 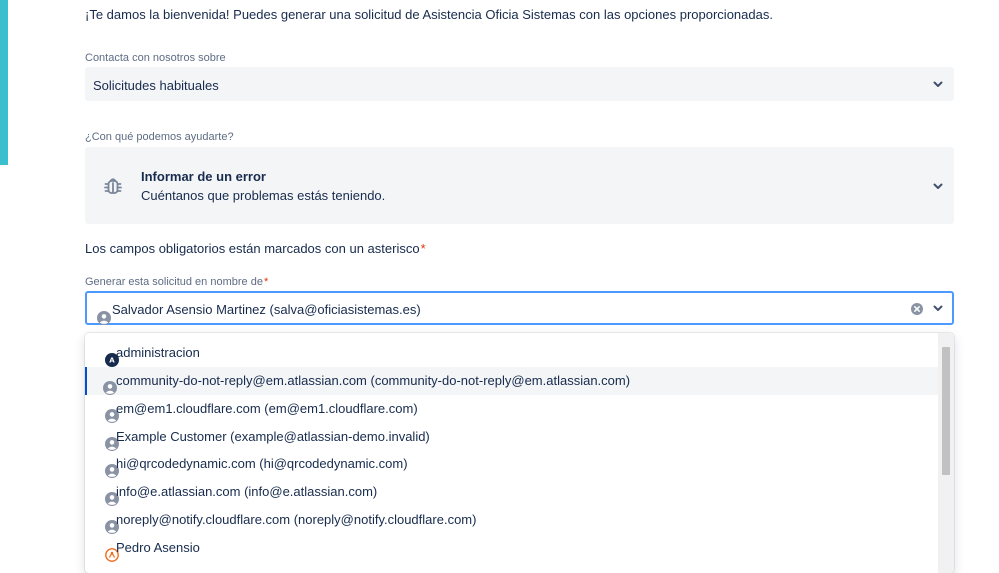 I want to click on contact-select-value: Solicitudes habituales, so click(x=156, y=85).